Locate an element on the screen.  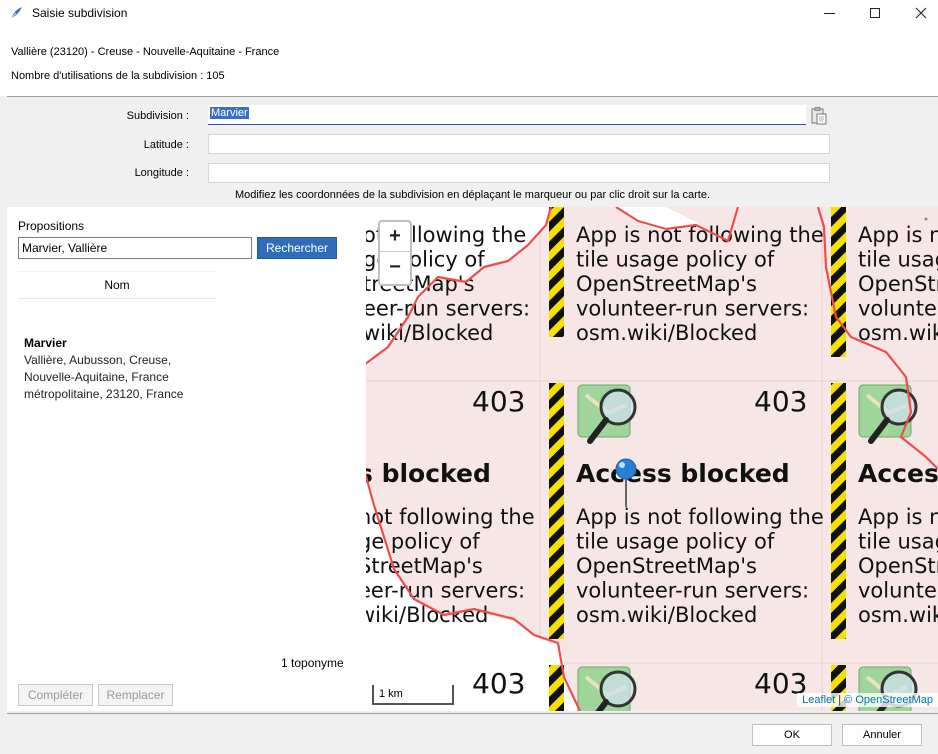
leaflet-link: Leaflet is located at coordinates (818, 700).